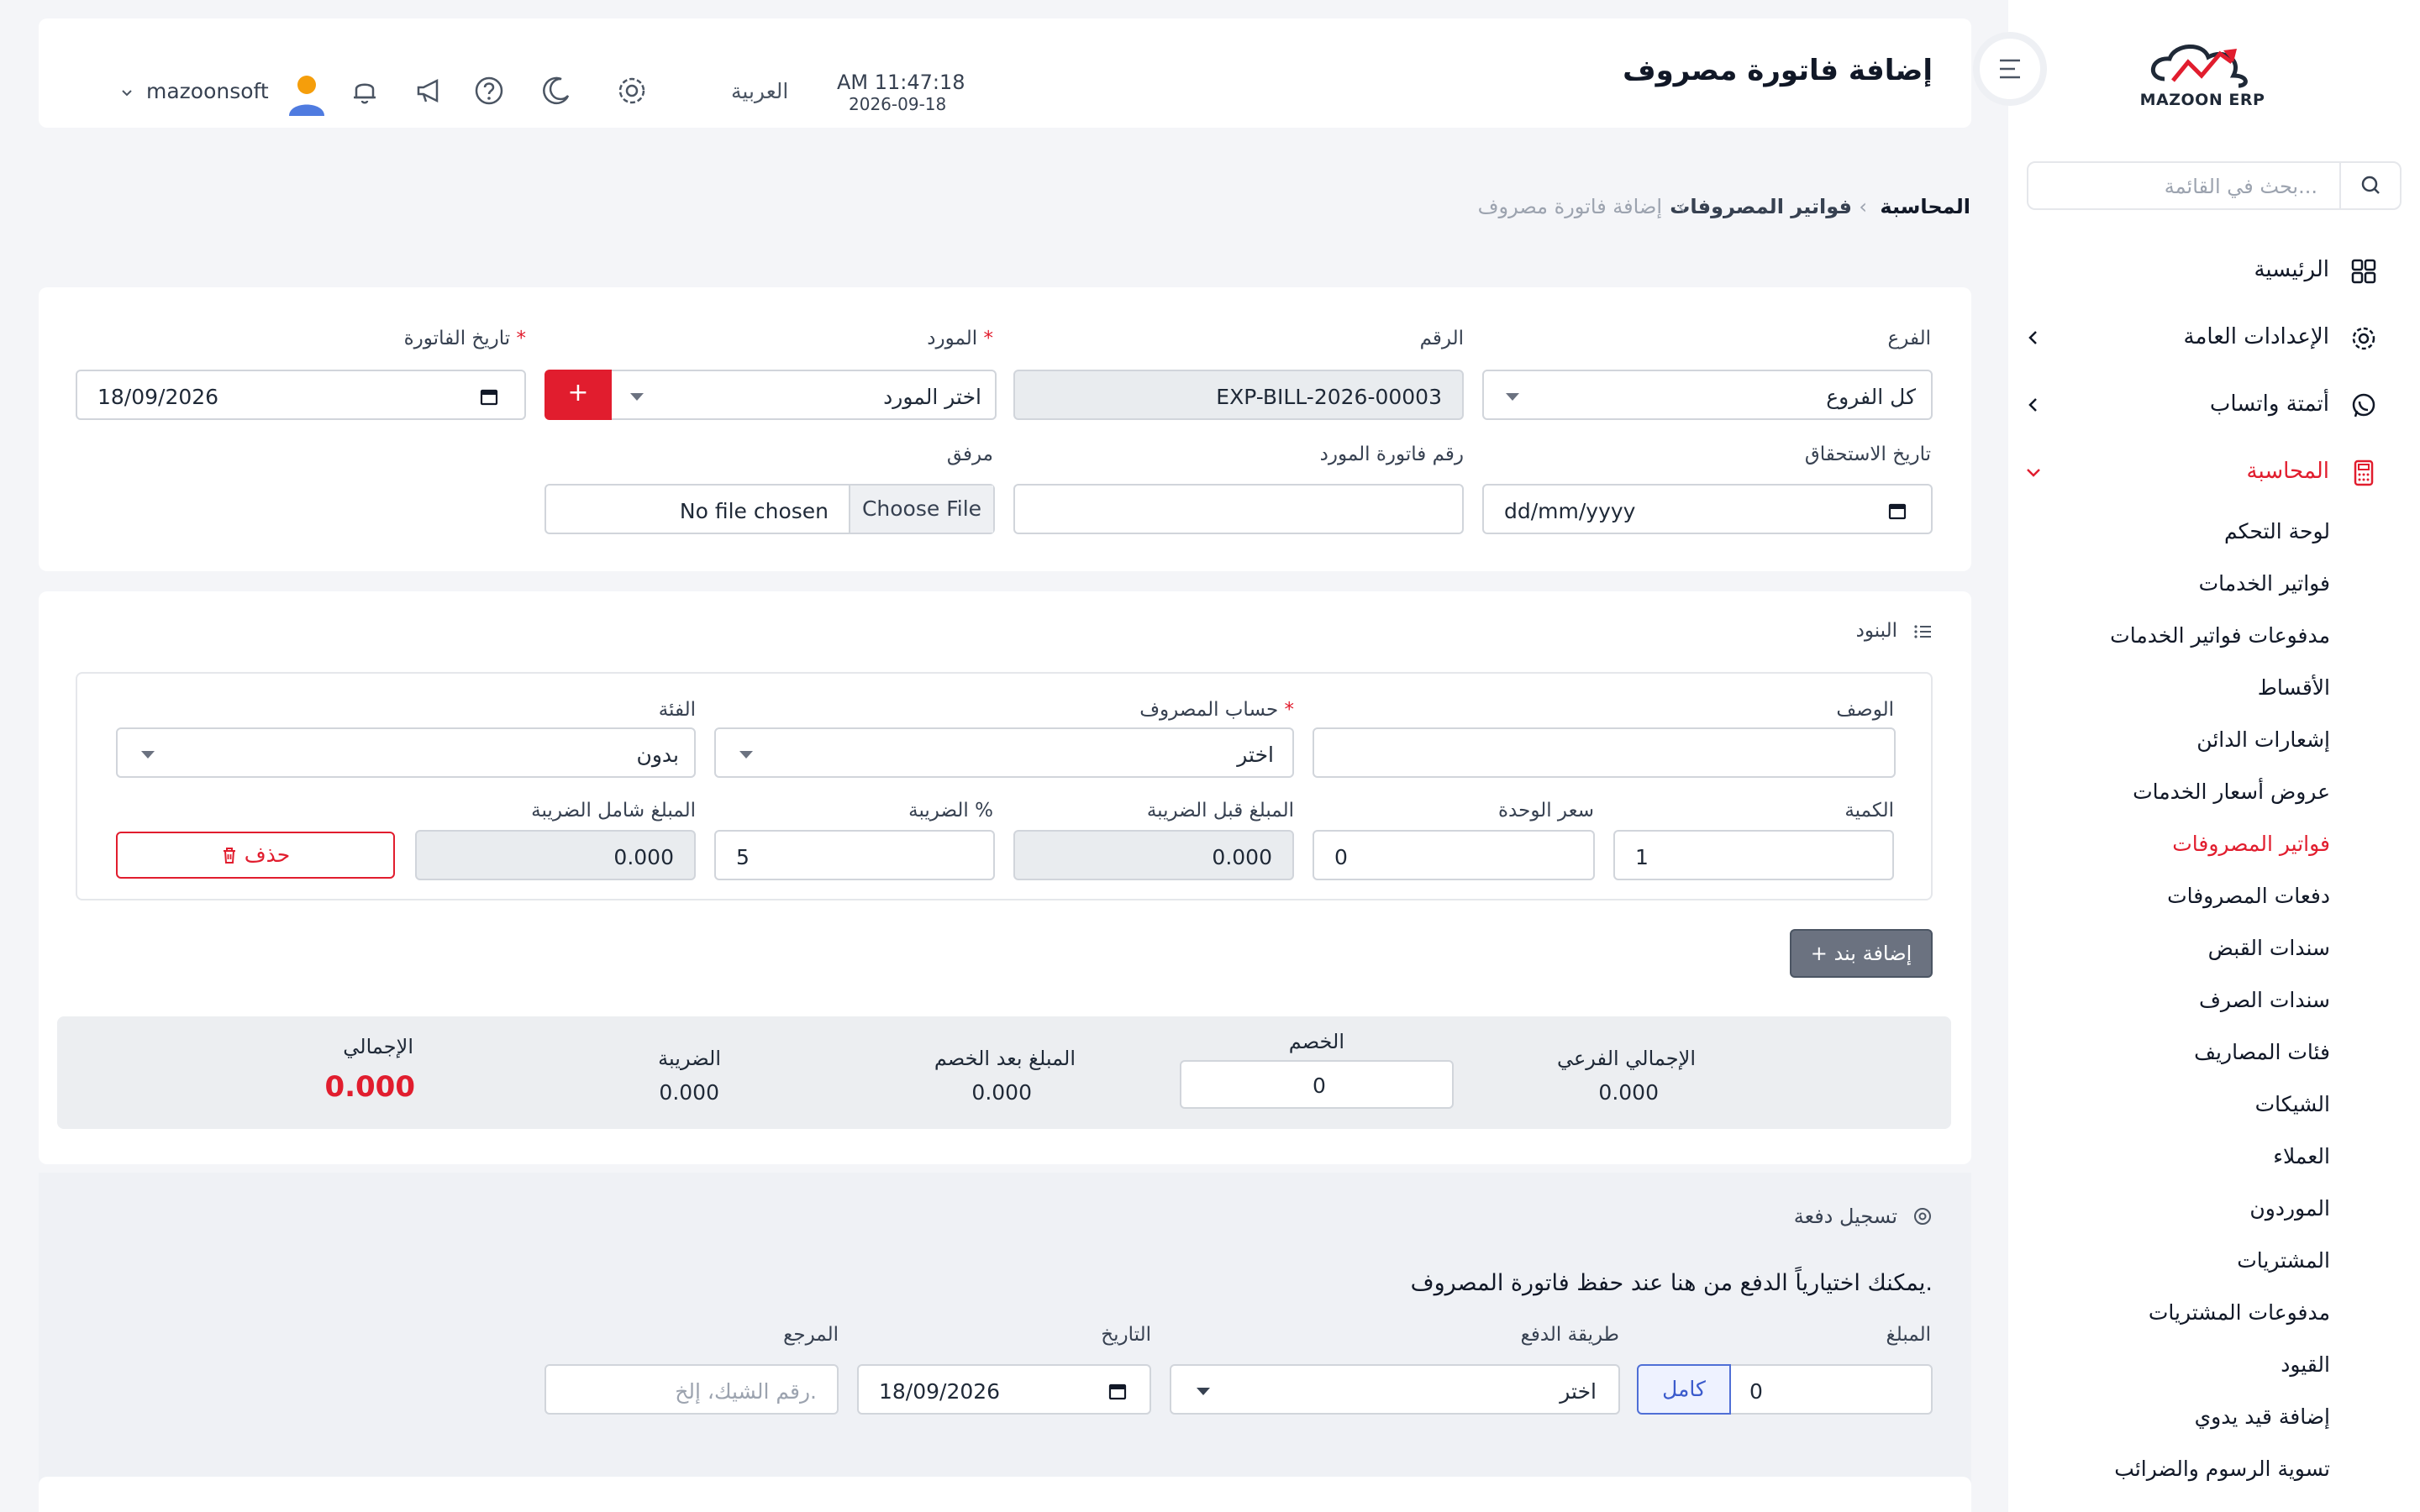  Describe the element at coordinates (1684, 1389) in the screenshot. I see `full-amount-button: كامل` at that location.